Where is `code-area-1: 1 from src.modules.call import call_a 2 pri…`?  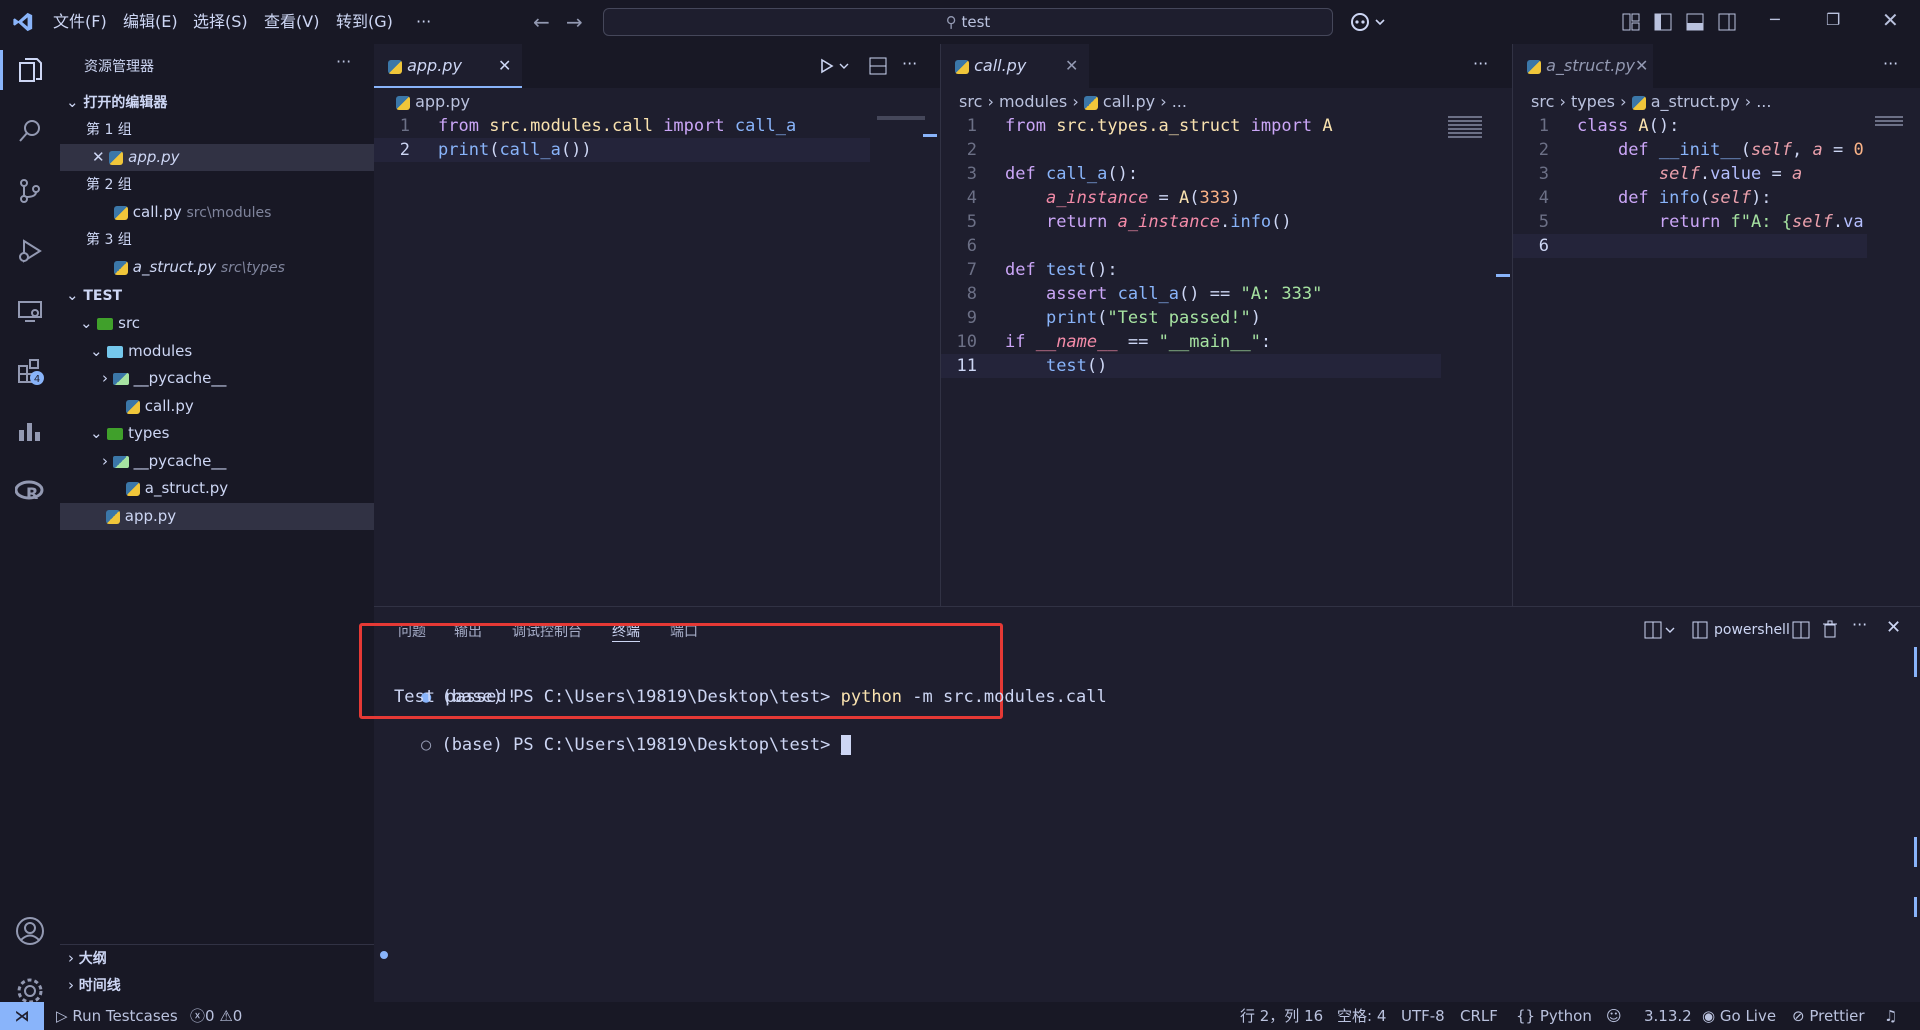 code-area-1: 1 from src.modules.call import call_a 2 pri… is located at coordinates (622, 138).